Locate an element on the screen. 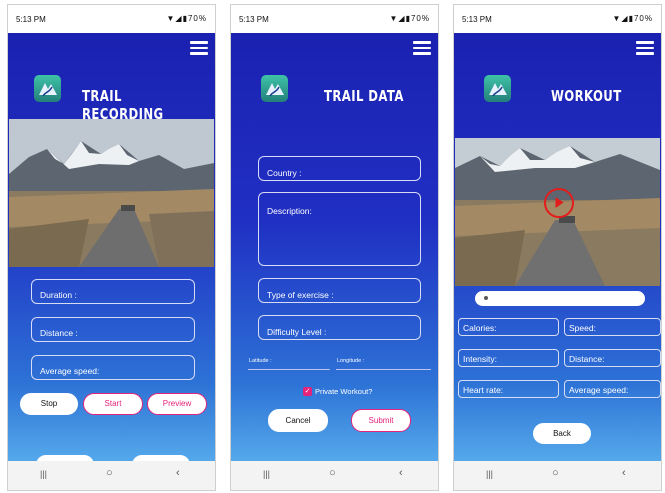 Image resolution: width=665 pixels, height=493 pixels. distance-stat: Distance: is located at coordinates (612, 358).